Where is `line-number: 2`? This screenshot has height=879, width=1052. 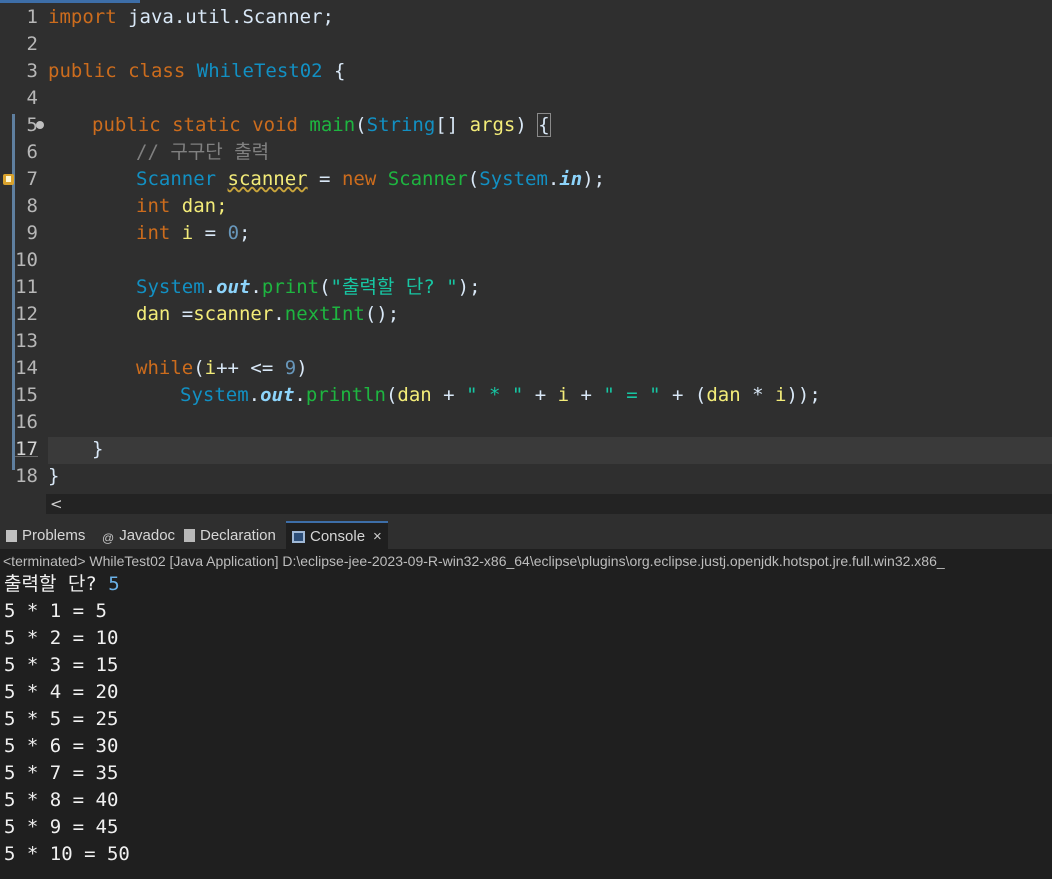 line-number: 2 is located at coordinates (32, 44).